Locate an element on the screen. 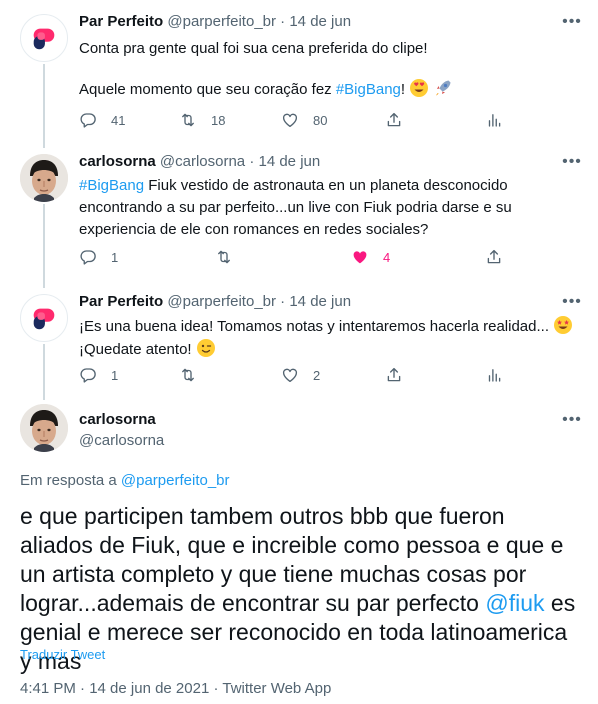 This screenshot has height=704, width=598. reply-to-link: @parperfeito_br is located at coordinates (175, 480).